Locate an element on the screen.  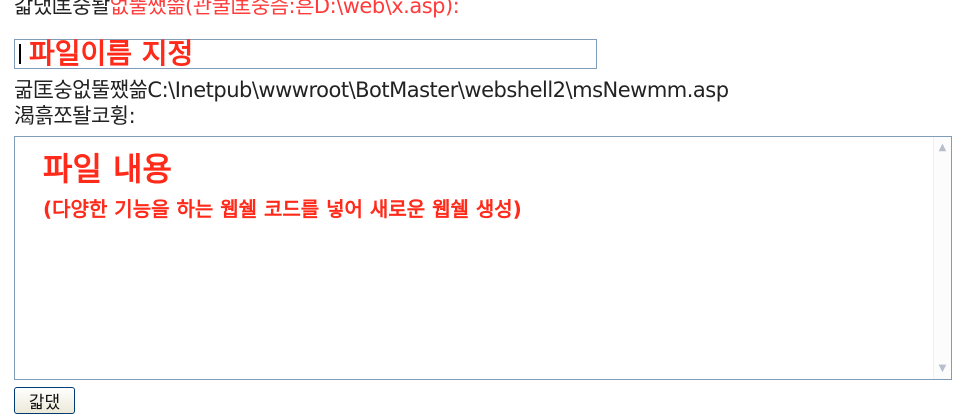
filename-input: 파일이름 지정 is located at coordinates (305, 53).